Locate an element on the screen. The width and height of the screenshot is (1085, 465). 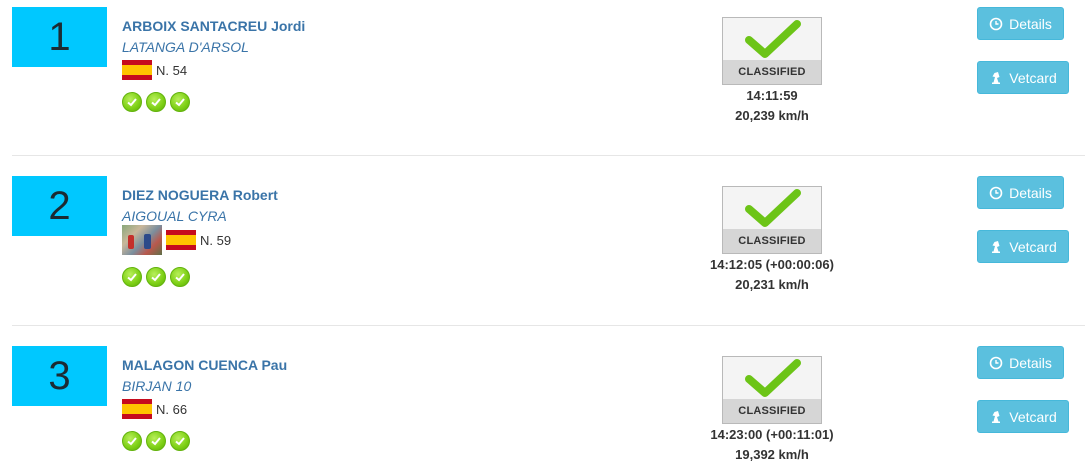
finish-time: 14:23:00 (+00:11:01) is located at coordinates (772, 434).